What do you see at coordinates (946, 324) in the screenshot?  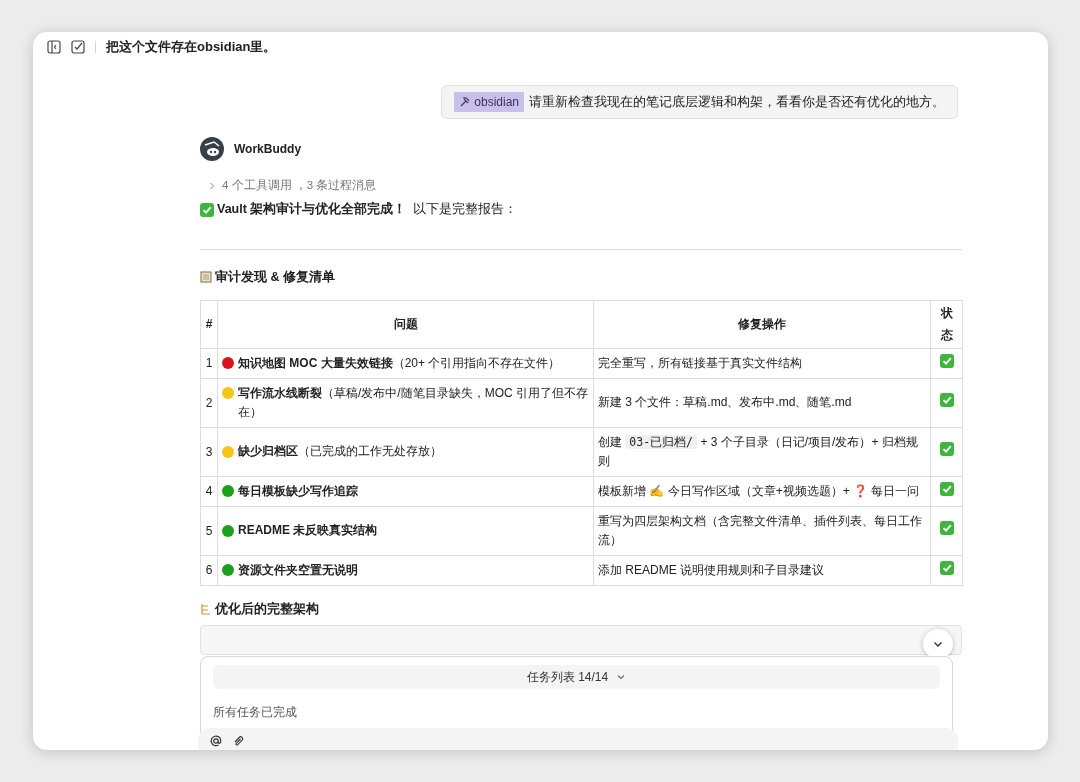 I see `column-header: 状态` at bounding box center [946, 324].